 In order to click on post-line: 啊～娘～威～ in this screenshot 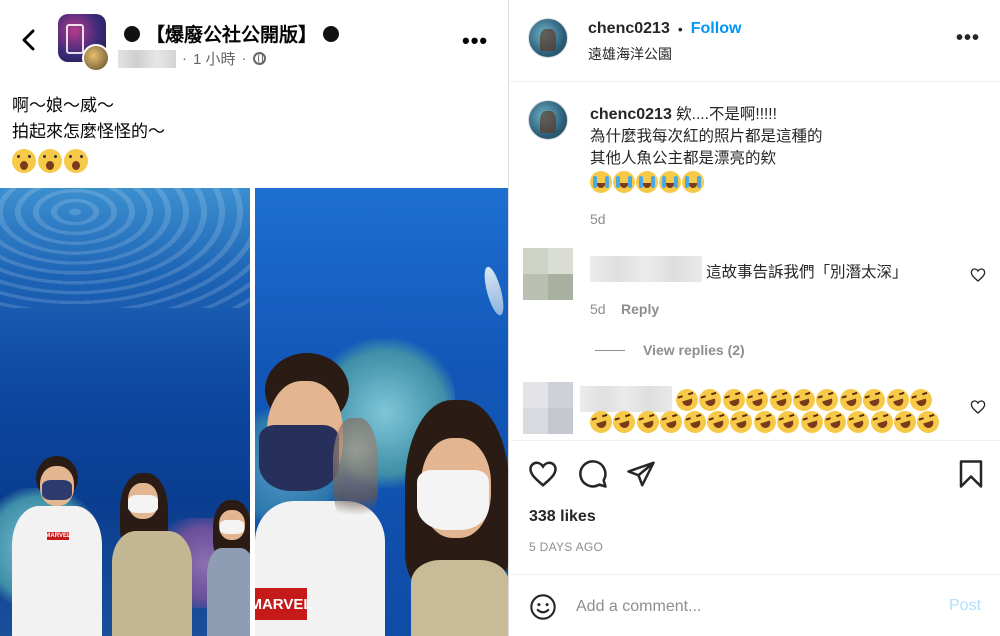, I will do `click(63, 105)`.